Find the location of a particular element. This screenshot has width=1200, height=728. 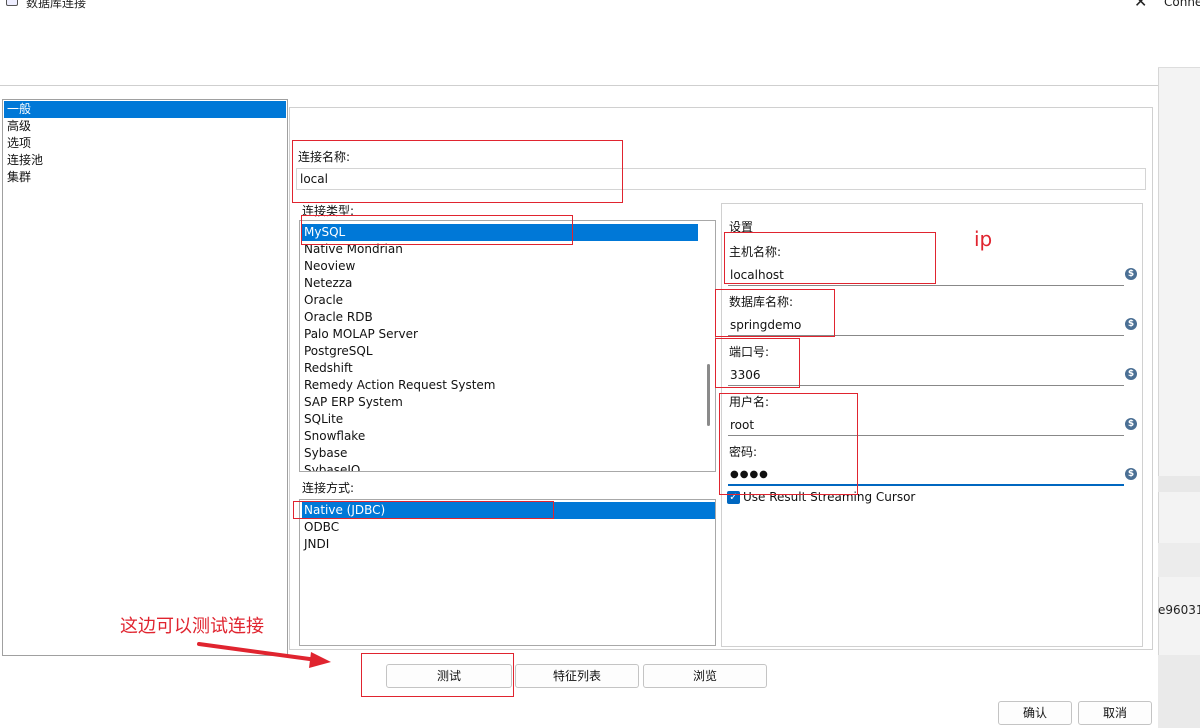

annotation-arrow-icon is located at coordinates (264, 655).